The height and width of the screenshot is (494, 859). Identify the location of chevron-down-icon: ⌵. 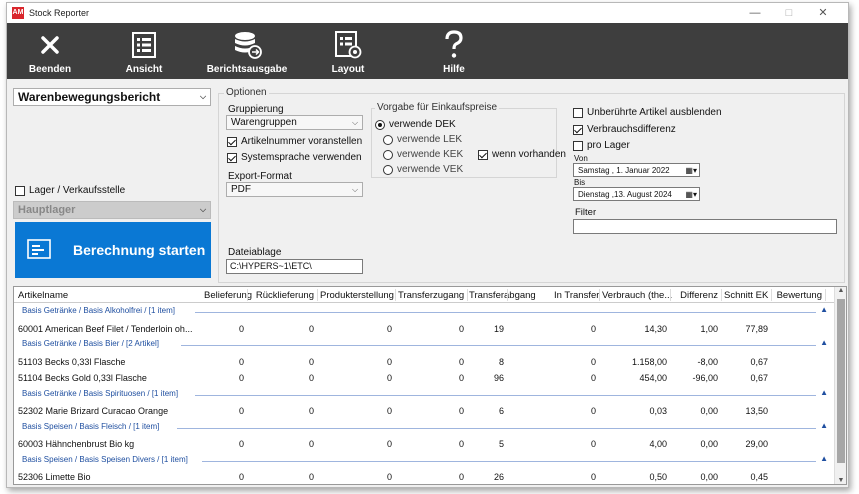
(203, 96).